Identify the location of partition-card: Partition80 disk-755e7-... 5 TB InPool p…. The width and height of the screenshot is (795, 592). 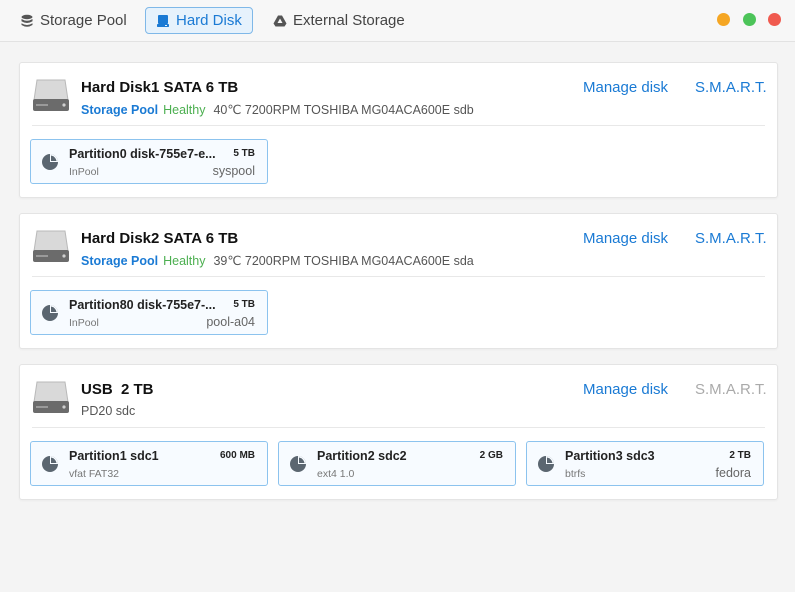
(149, 312).